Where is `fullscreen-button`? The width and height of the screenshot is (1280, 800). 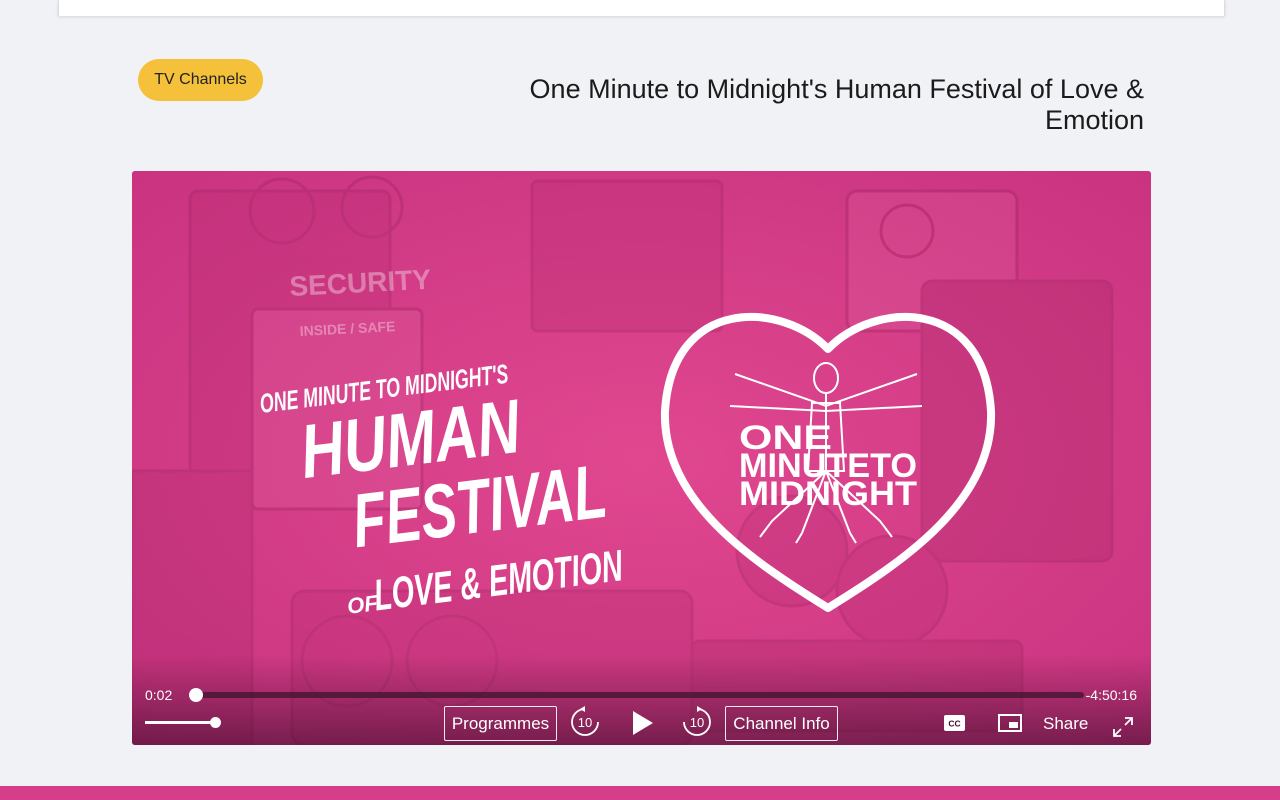
fullscreen-button is located at coordinates (1123, 727).